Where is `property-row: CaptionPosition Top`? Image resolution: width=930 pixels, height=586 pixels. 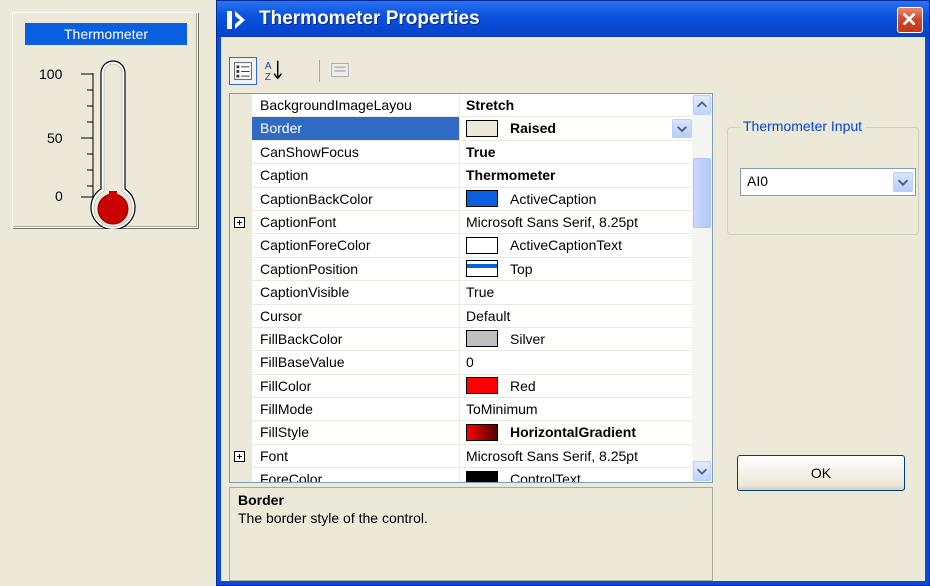
property-row: CaptionPosition Top is located at coordinates (462, 269).